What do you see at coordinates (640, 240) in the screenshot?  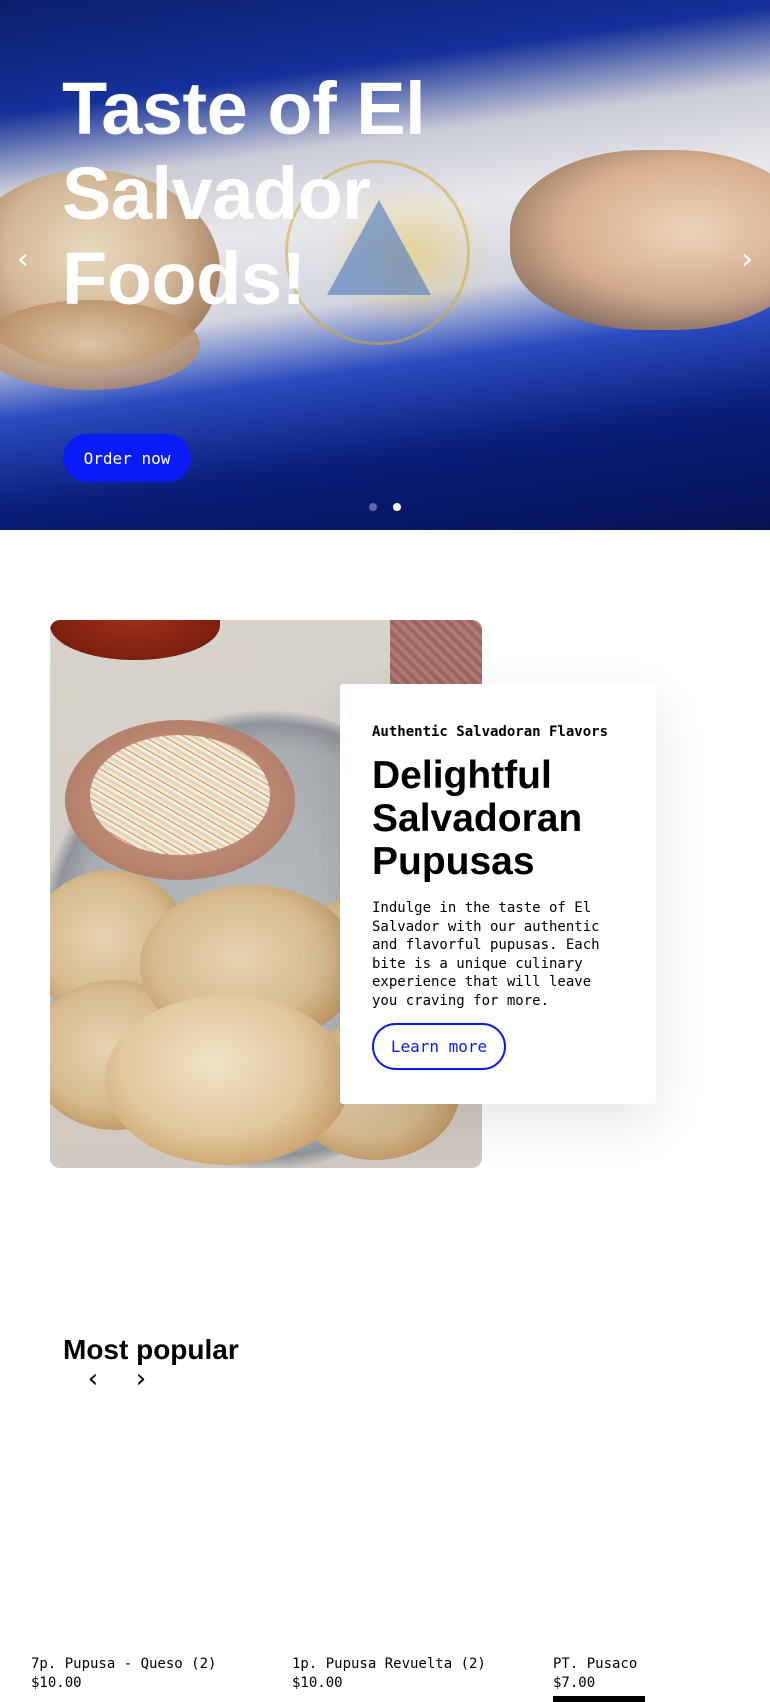 I see `hero-hands-image` at bounding box center [640, 240].